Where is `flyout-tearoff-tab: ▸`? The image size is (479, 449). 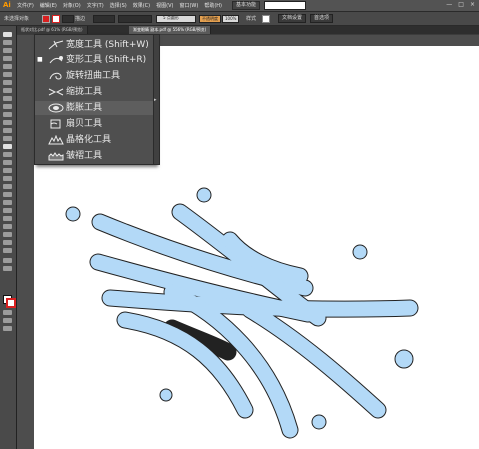 flyout-tearoff-tab: ▸ is located at coordinates (156, 99).